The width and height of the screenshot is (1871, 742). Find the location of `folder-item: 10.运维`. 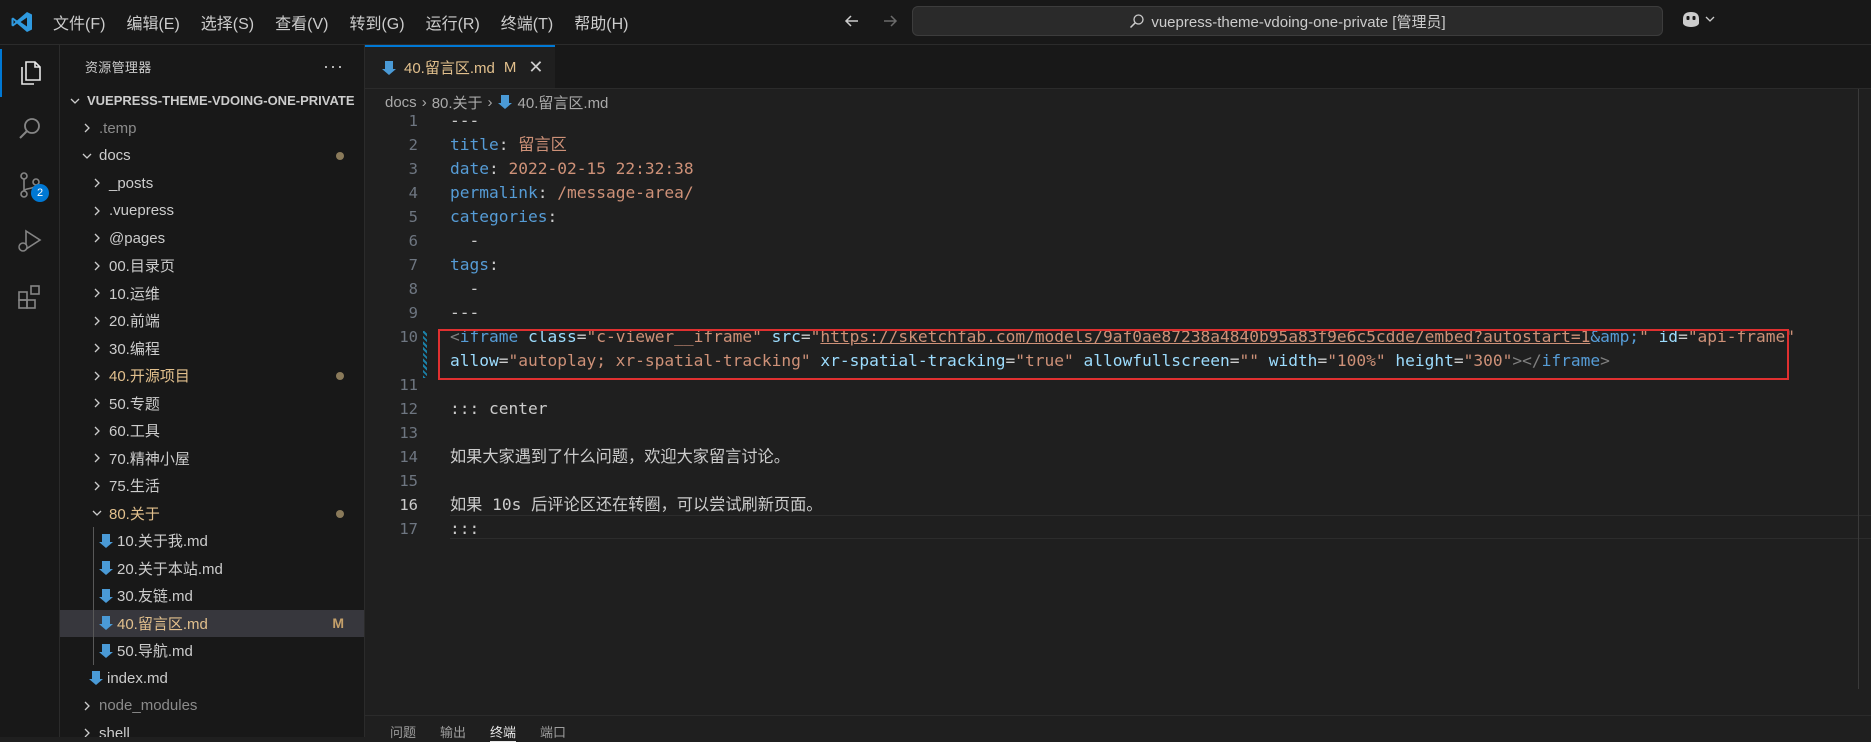

folder-item: 10.运维 is located at coordinates (212, 294).